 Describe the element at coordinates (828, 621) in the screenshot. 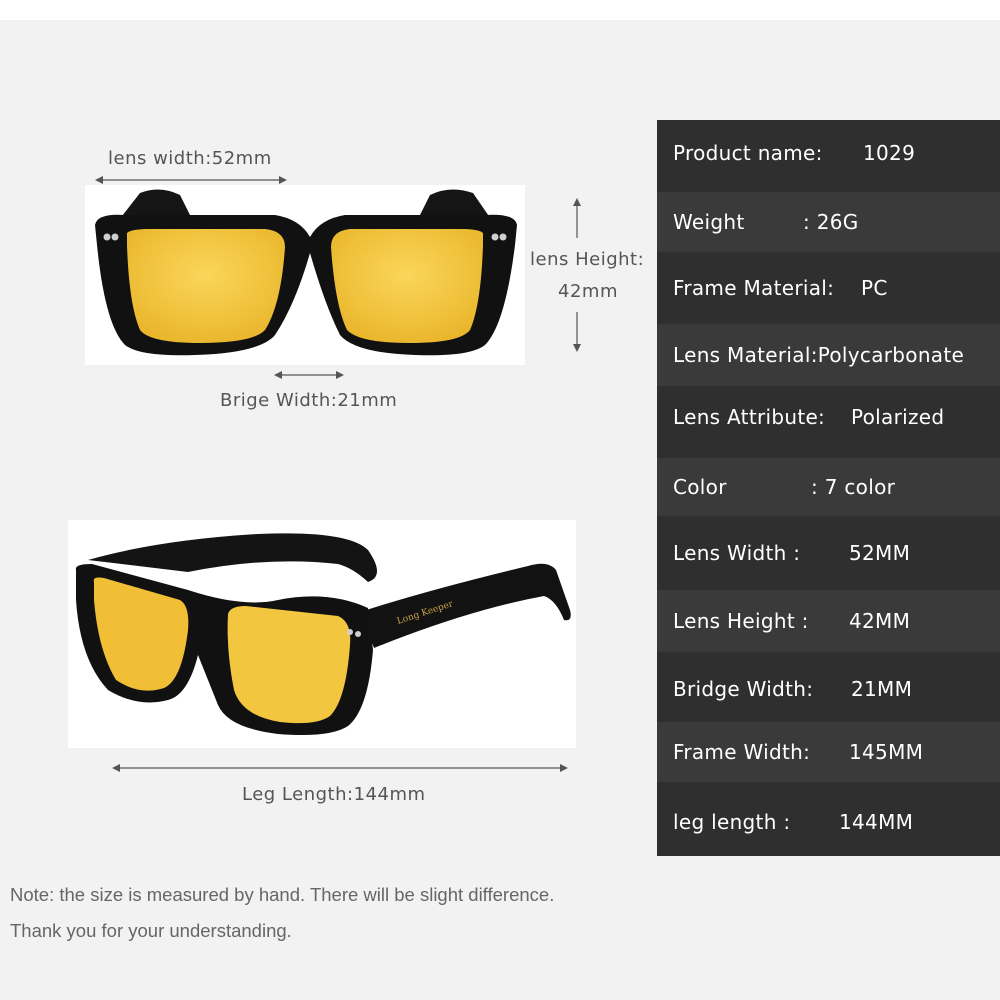

I see `spec-row-lens-height: Lens Height :42MM` at that location.